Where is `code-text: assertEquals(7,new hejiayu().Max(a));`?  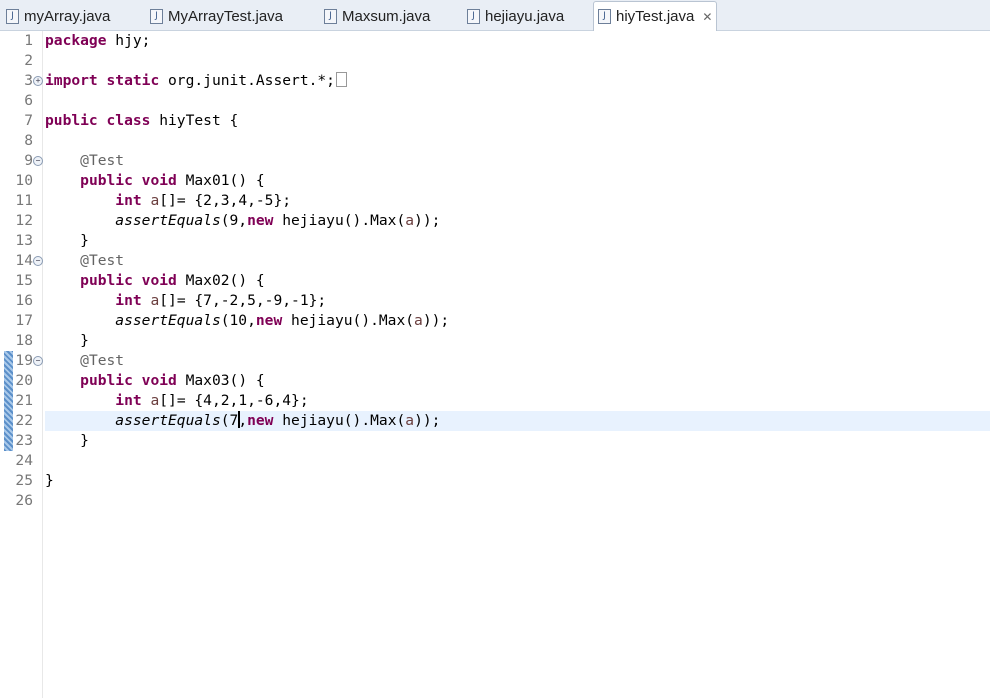 code-text: assertEquals(7,new hejiayu().Max(a)); is located at coordinates (242, 421).